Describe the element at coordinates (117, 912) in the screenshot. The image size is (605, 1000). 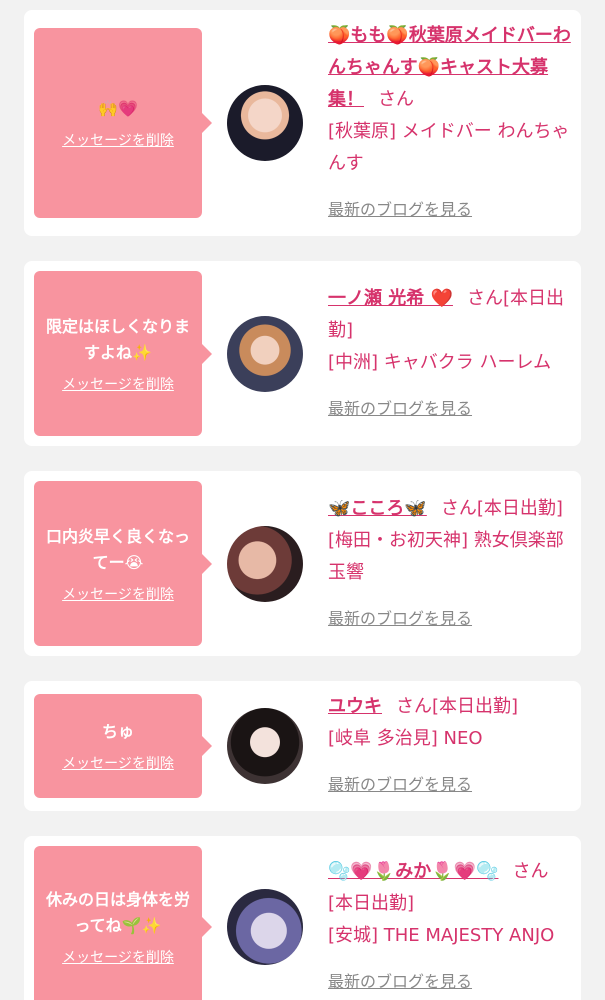
I see `message-text: 休みの日は身体を労ってね🌱✨` at that location.